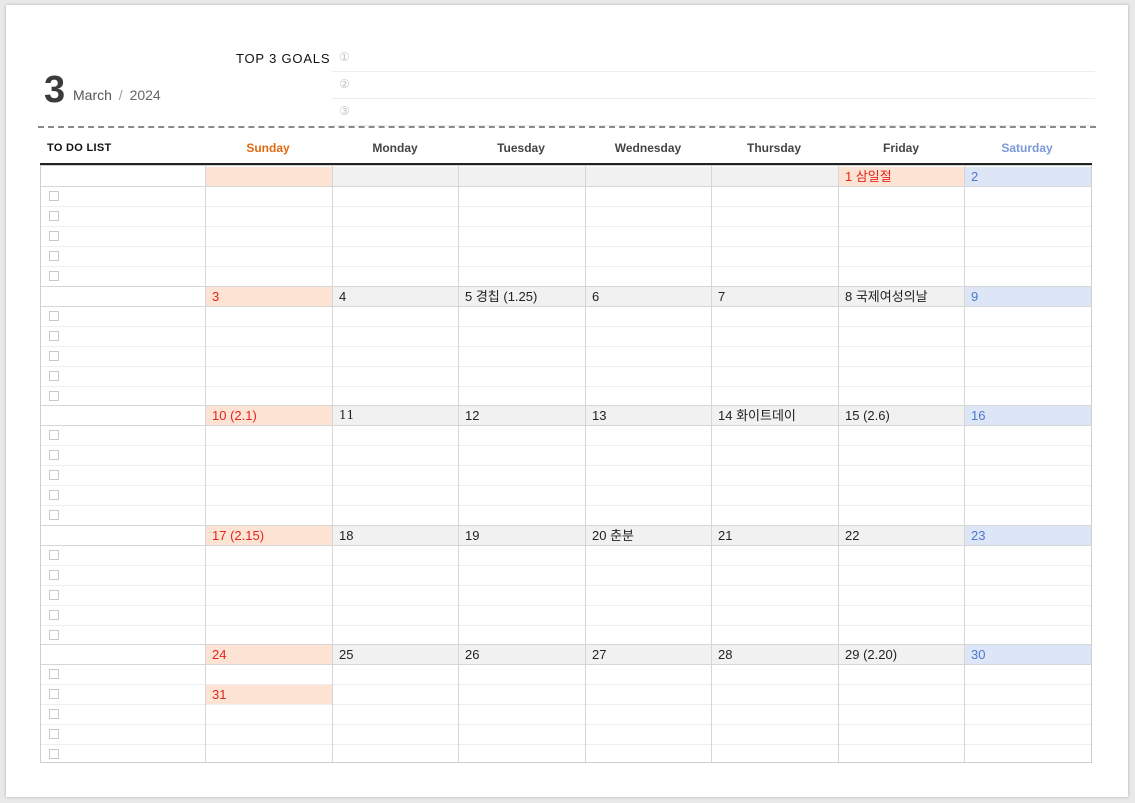 The height and width of the screenshot is (803, 1135). Describe the element at coordinates (269, 535) in the screenshot. I see `day-cell-sunday: 17 (2.15)` at that location.